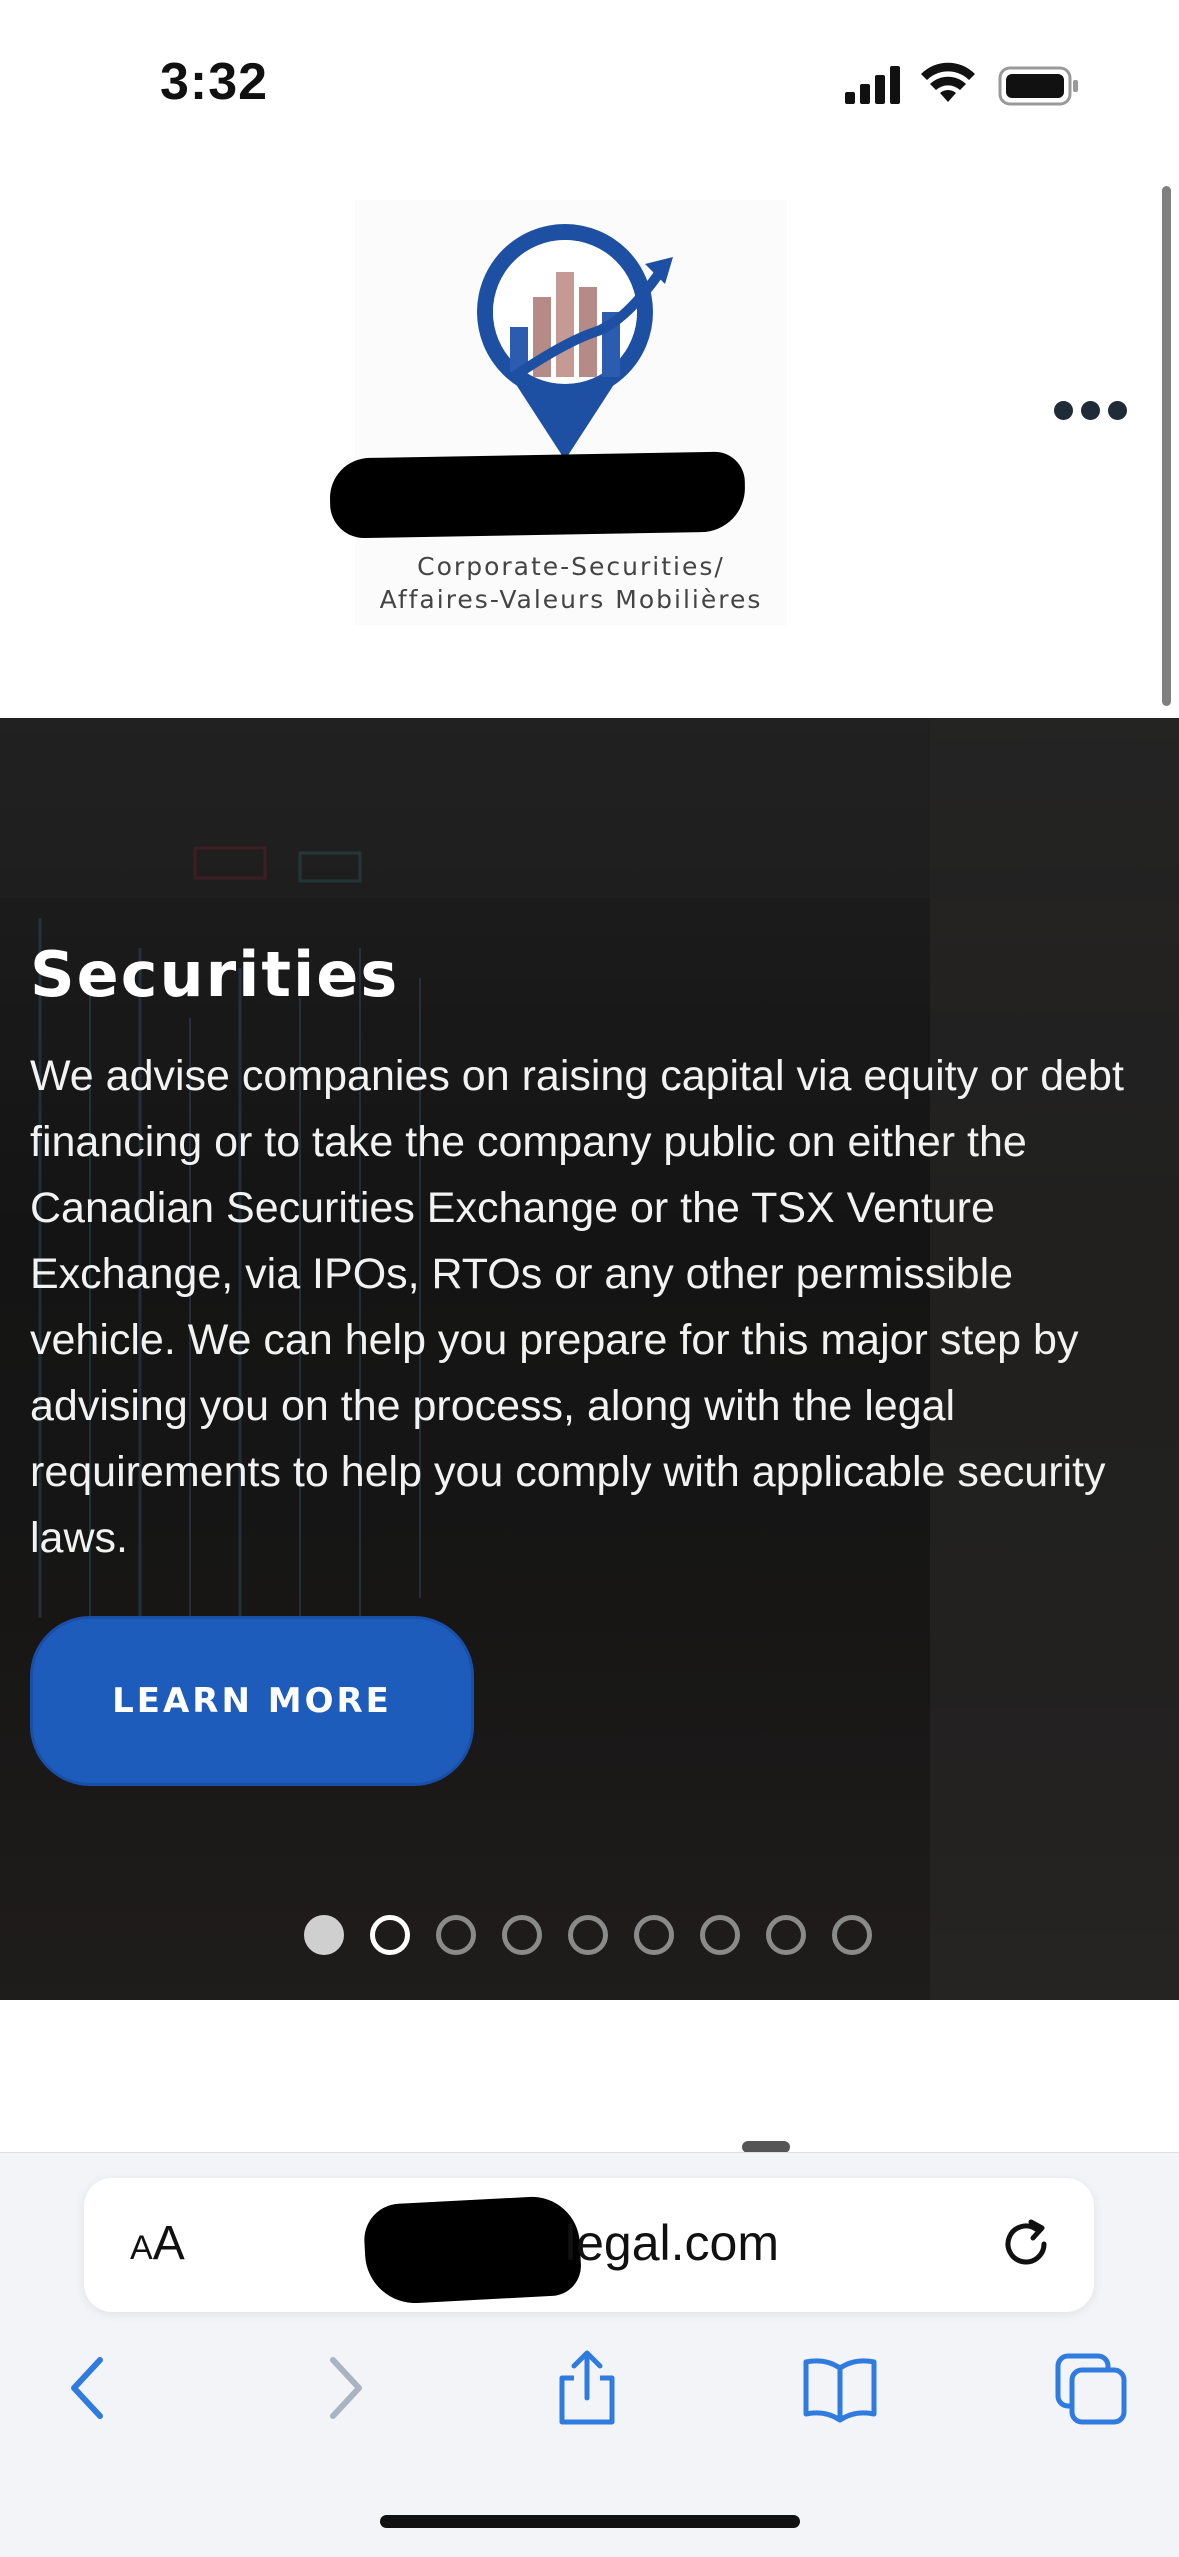  What do you see at coordinates (1038, 86) in the screenshot?
I see `battery-icon` at bounding box center [1038, 86].